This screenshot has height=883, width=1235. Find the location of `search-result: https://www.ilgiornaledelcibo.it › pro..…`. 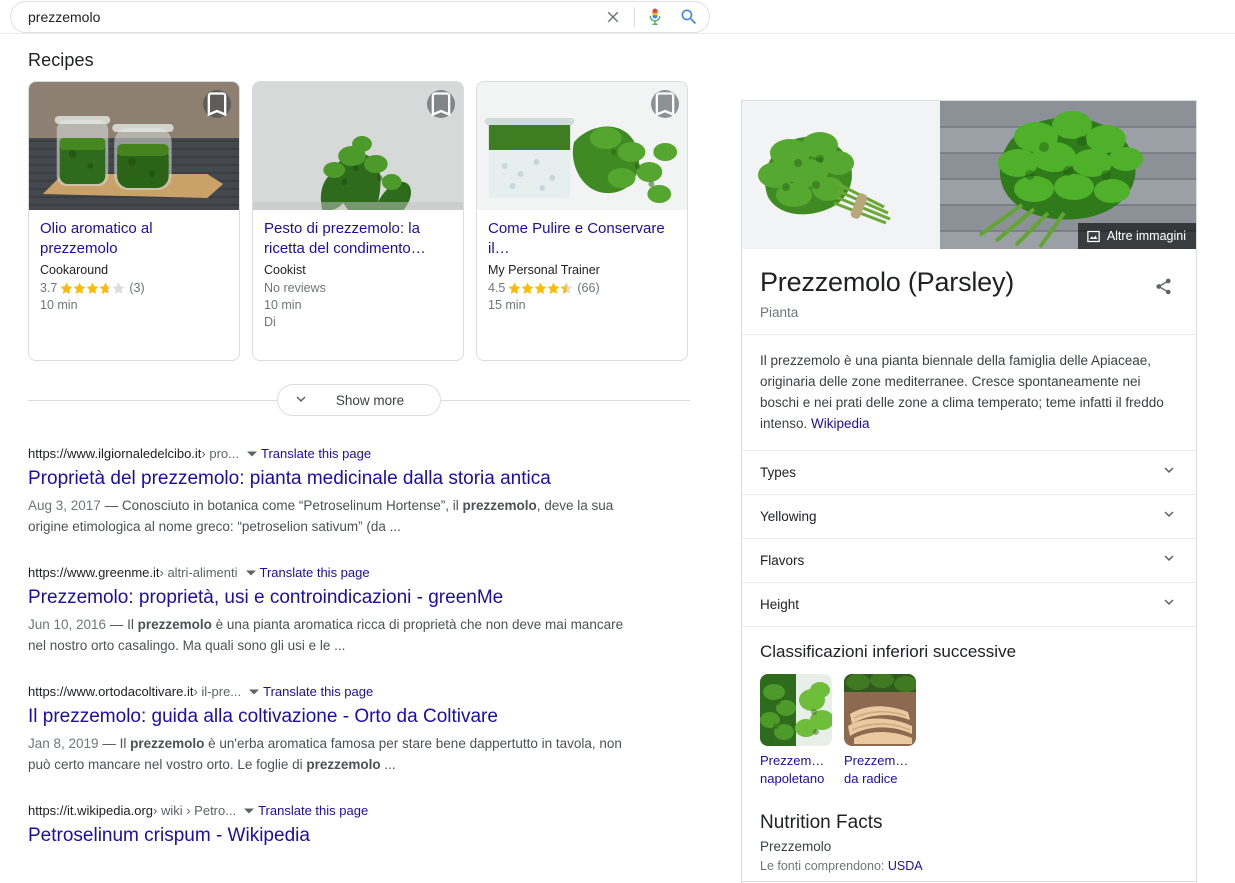

search-result: https://www.ilgiornaledelcibo.it › pro..… is located at coordinates (359, 491).